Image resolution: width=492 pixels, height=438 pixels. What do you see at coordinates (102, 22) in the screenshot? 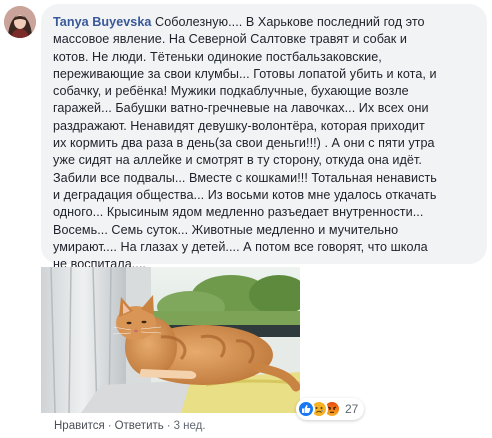
I see `author-name: Tanya Buyevska` at bounding box center [102, 22].